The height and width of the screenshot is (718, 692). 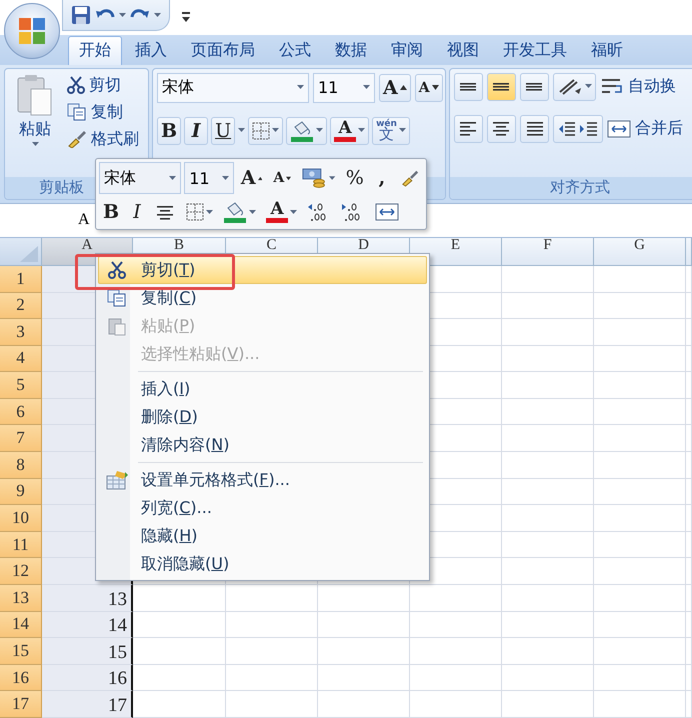 I want to click on menu-item: 复制(C), so click(x=262, y=298).